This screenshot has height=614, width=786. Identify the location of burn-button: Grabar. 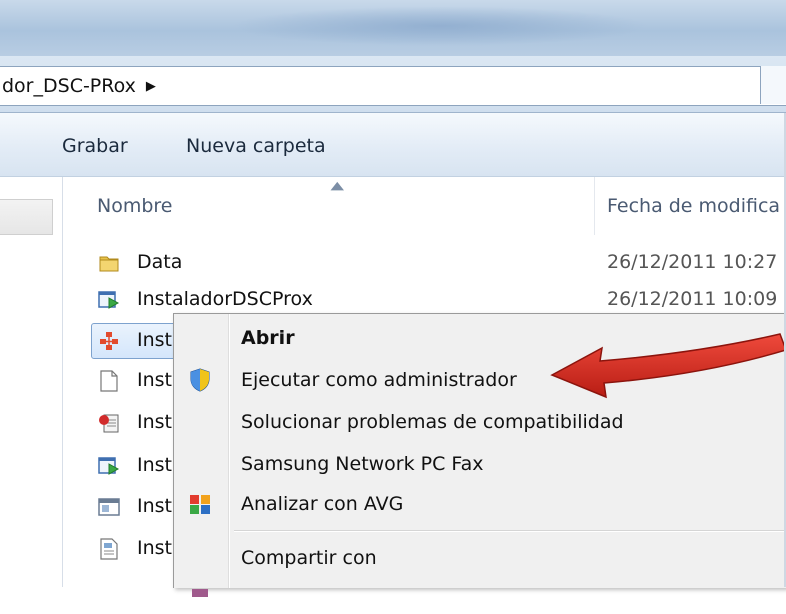
(95, 146).